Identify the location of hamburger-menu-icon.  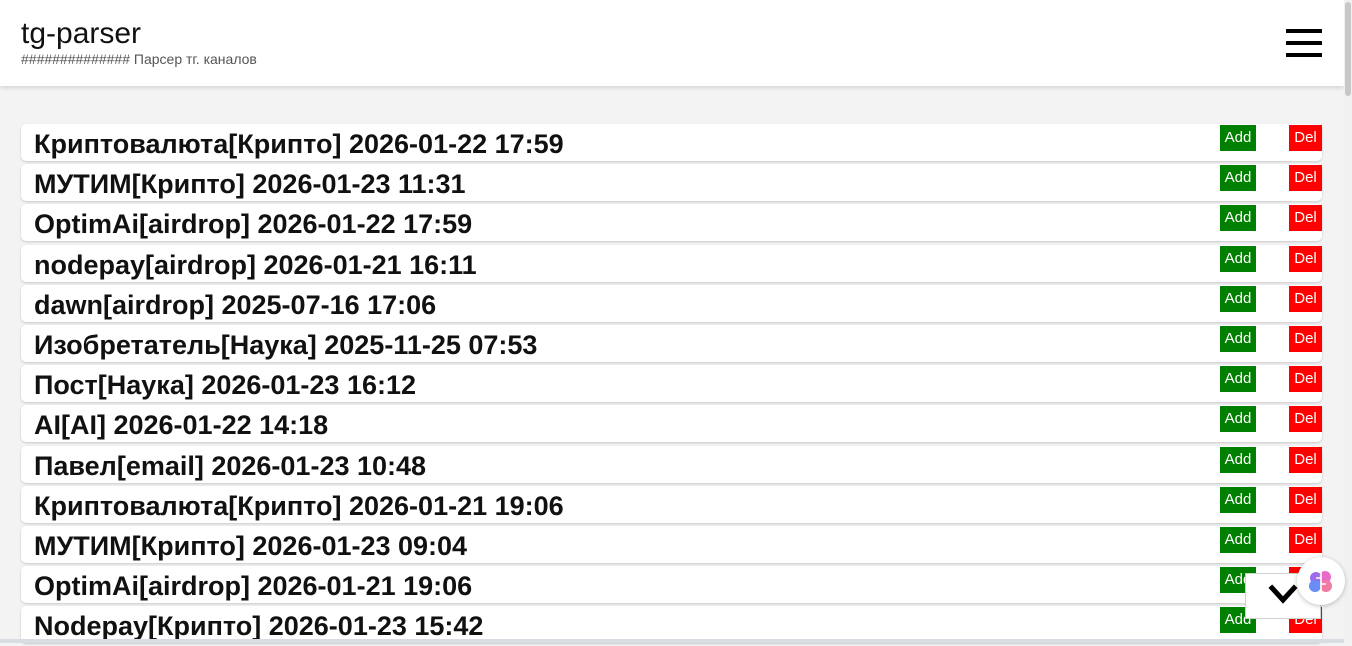
(1304, 43).